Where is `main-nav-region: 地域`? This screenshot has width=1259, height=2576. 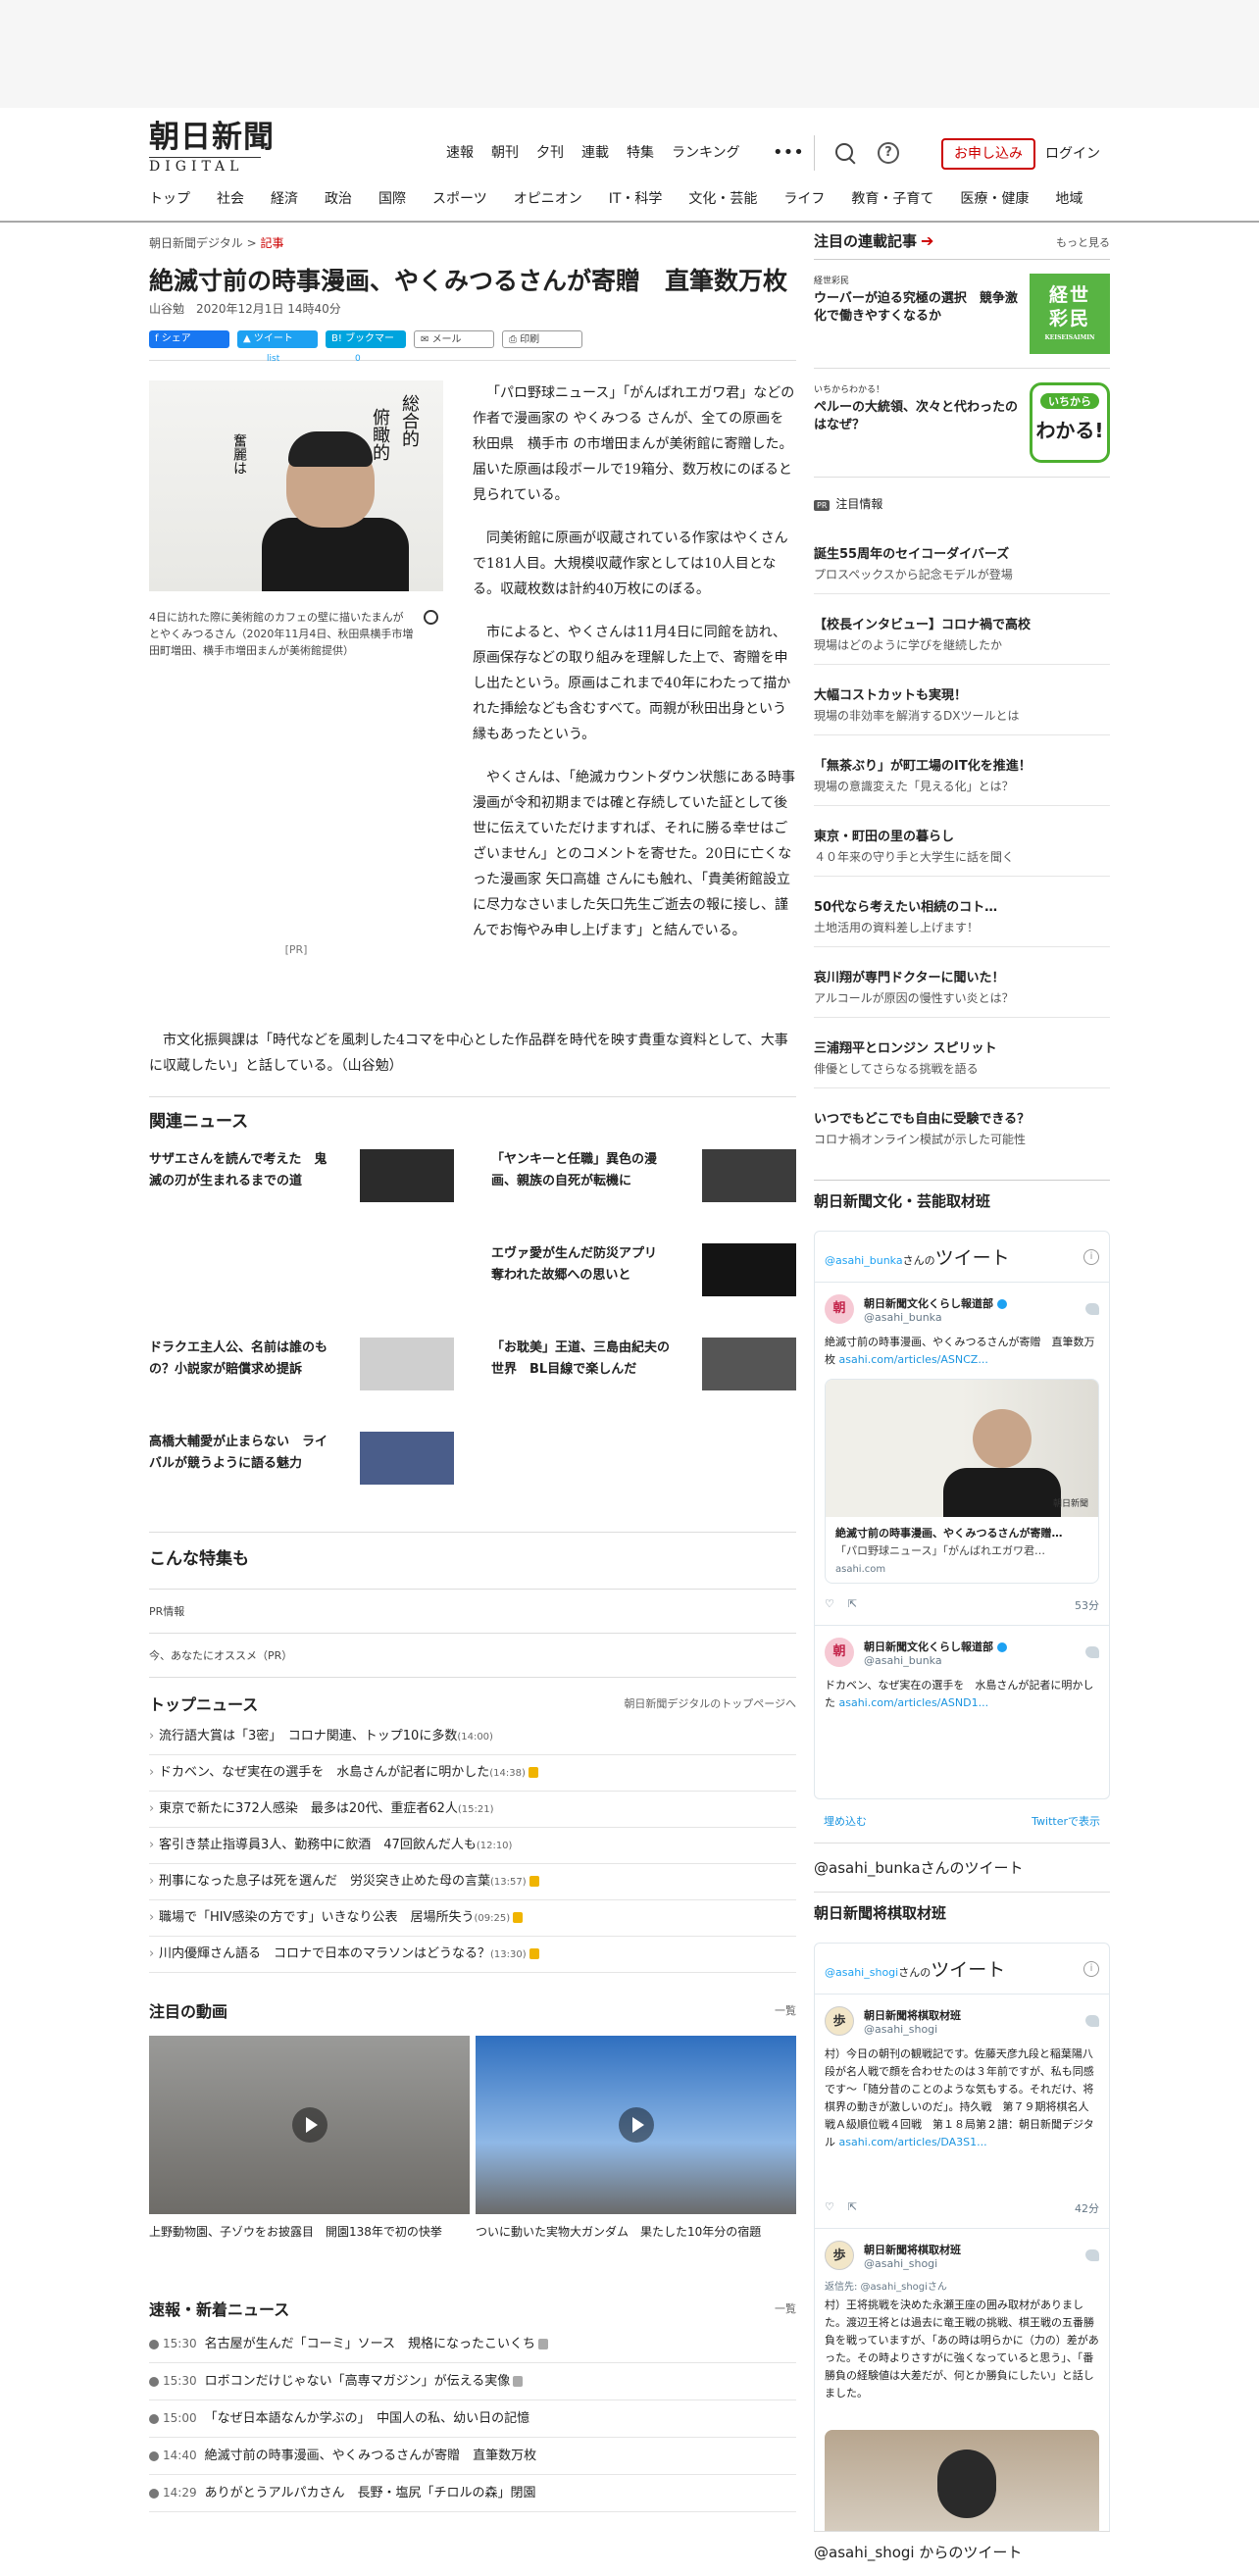 main-nav-region: 地域 is located at coordinates (1069, 199).